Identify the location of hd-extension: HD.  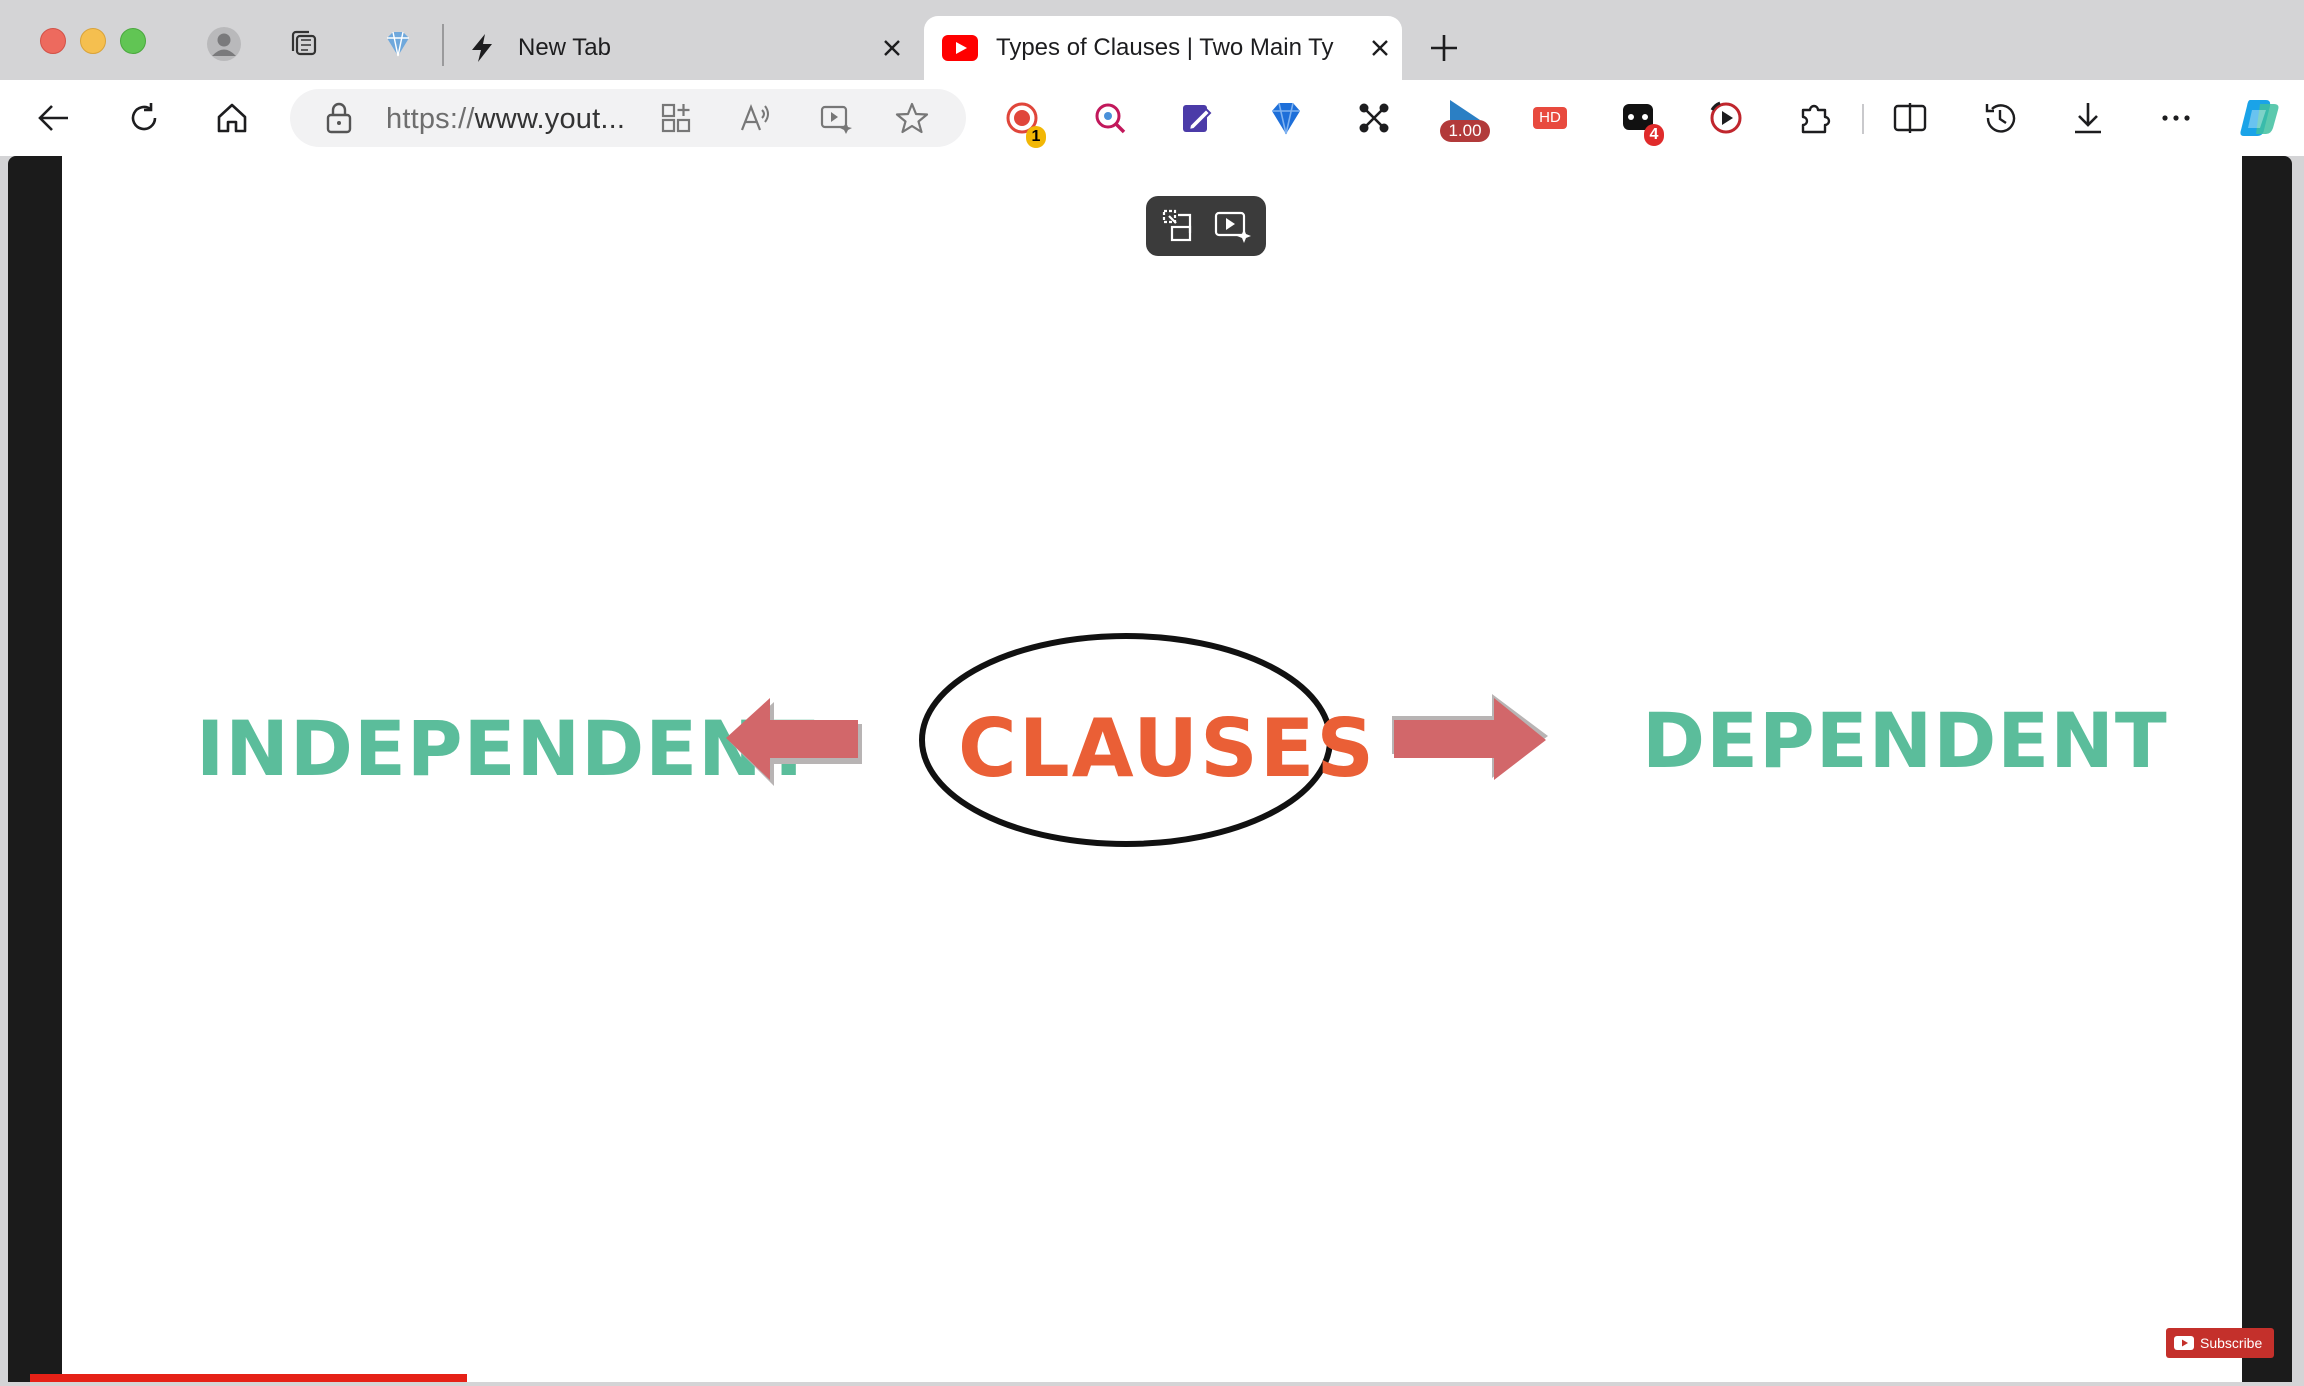
(1550, 118).